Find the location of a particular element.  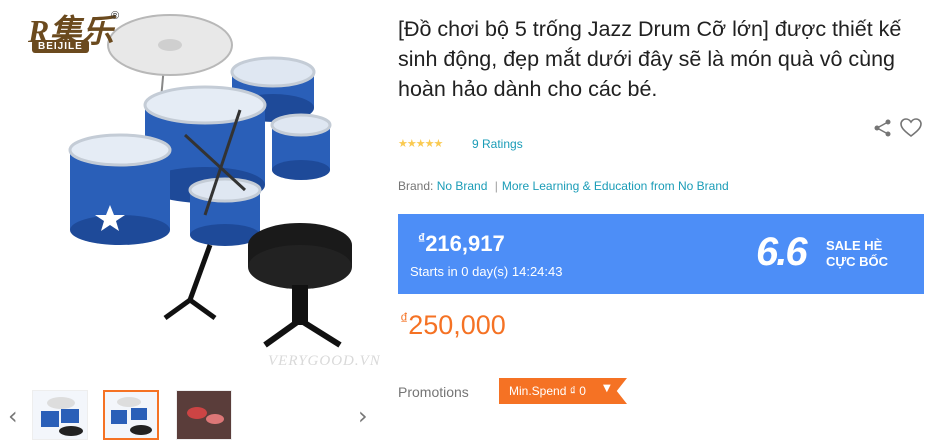

sale-campaign-badge: 6.6 SALE HÈ CỰC BỐC is located at coordinates (839, 255).